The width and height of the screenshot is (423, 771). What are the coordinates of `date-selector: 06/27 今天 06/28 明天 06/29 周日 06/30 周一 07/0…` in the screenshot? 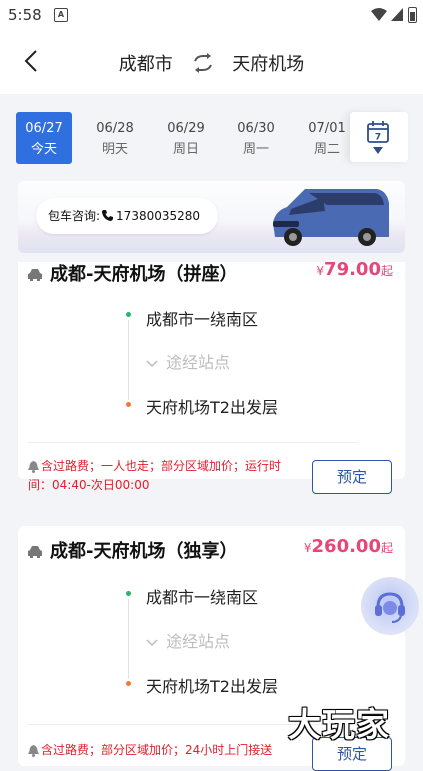 It's located at (212, 138).